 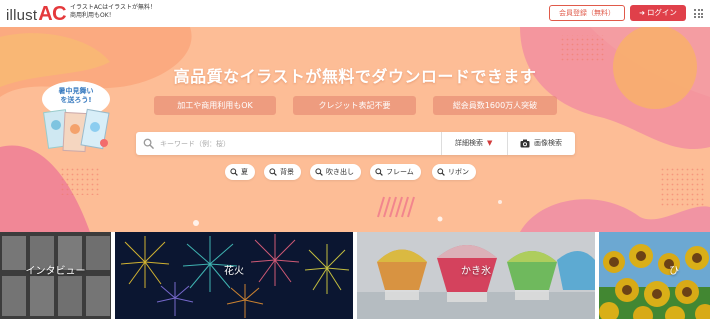 What do you see at coordinates (240, 172) in the screenshot?
I see `tag-chip-summer: 夏` at bounding box center [240, 172].